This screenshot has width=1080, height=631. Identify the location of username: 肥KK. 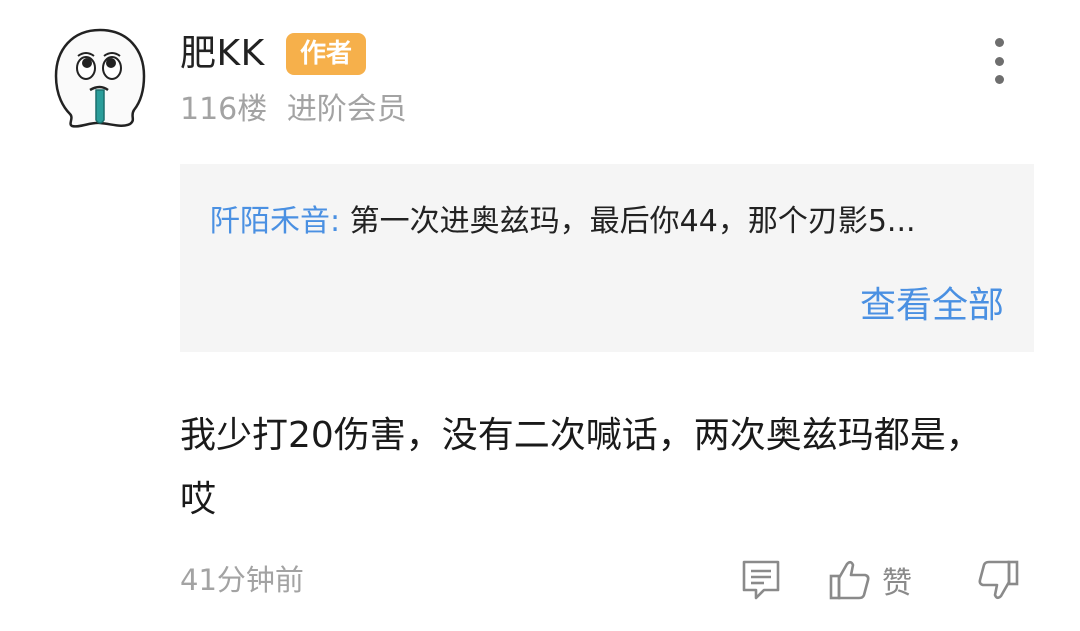
(222, 54).